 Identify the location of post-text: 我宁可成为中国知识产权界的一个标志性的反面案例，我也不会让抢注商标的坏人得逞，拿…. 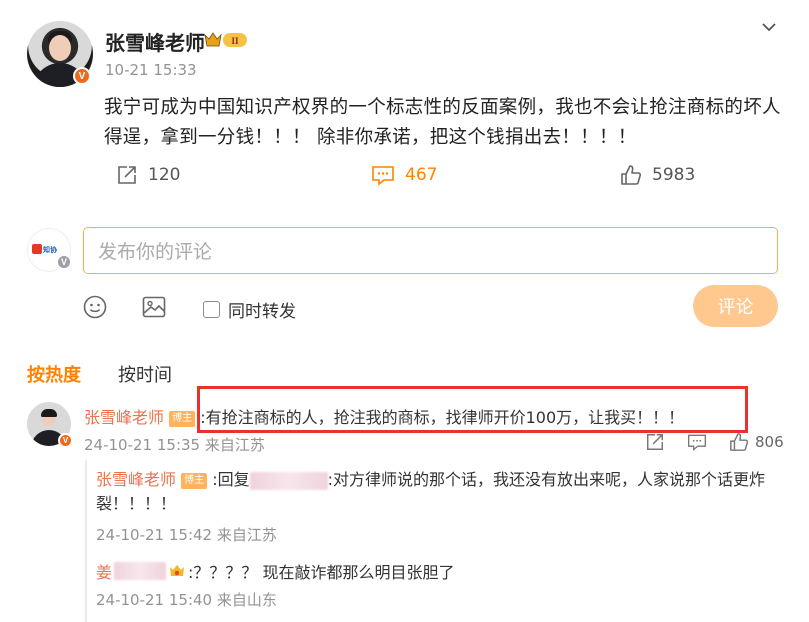
(442, 122).